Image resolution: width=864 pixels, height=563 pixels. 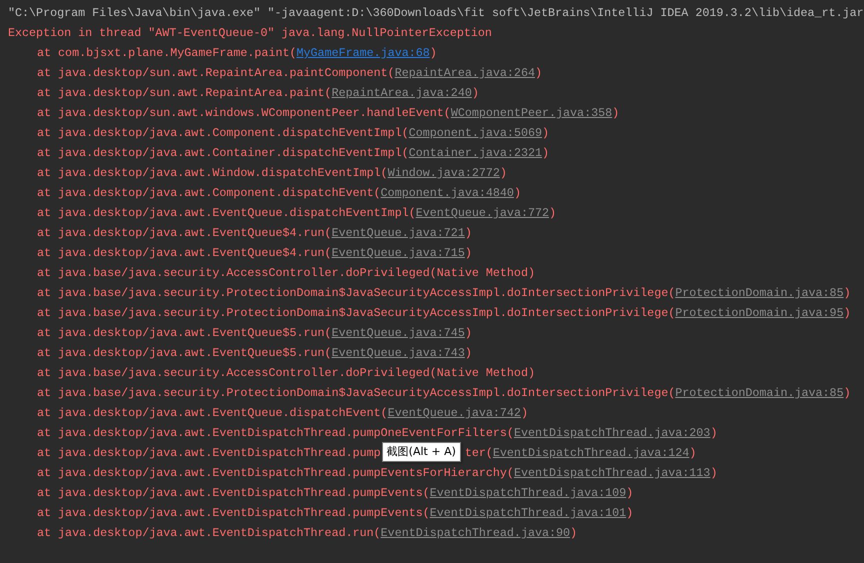 What do you see at coordinates (209, 533) in the screenshot?
I see `stack-frame-text: at java.desktop/java.awt.EventDispatchThread.run(` at bounding box center [209, 533].